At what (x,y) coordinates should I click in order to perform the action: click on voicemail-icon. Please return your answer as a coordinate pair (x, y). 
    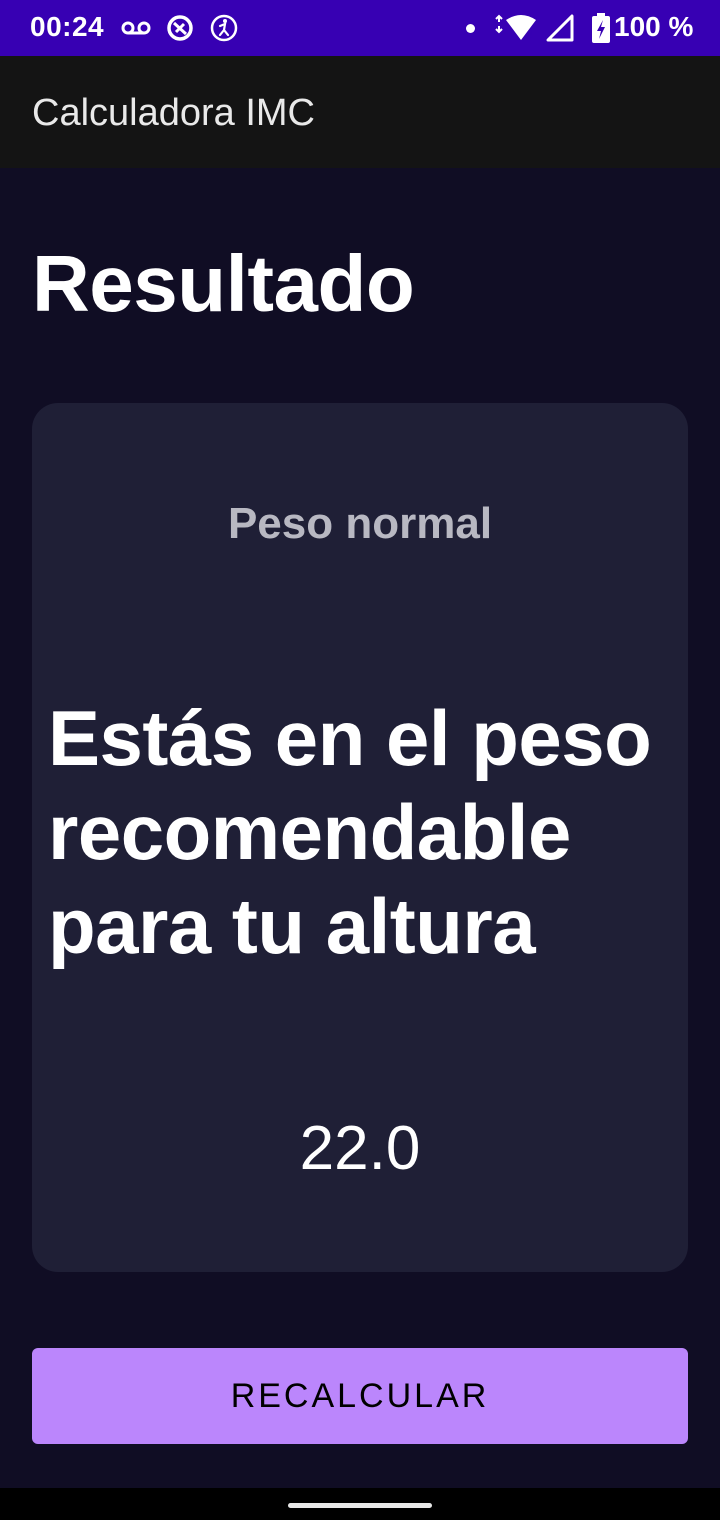
    Looking at the image, I should click on (136, 28).